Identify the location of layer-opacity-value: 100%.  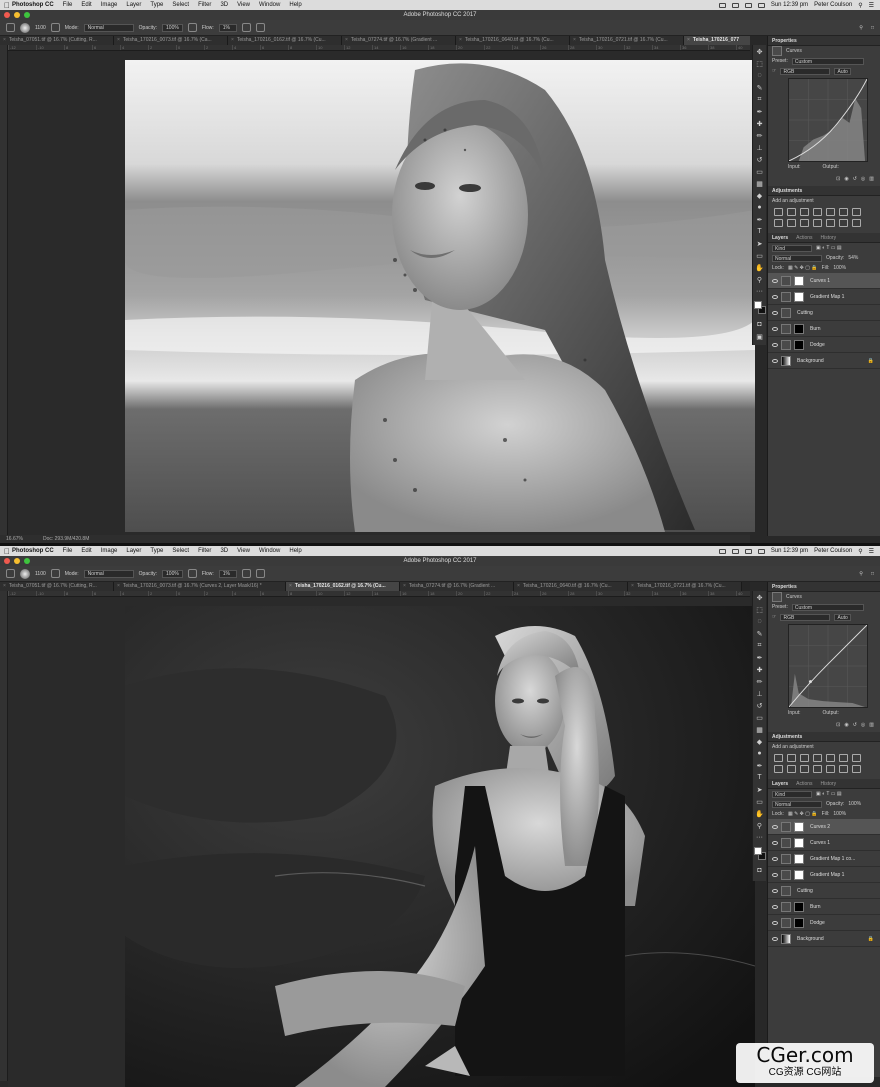
(854, 804).